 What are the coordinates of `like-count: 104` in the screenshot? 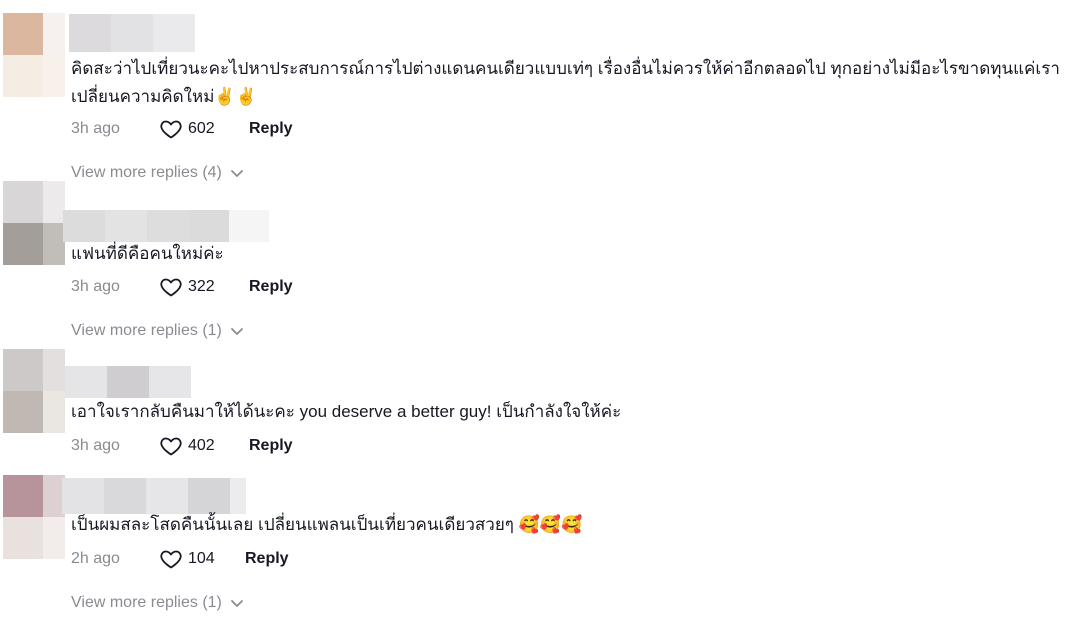 It's located at (201, 558).